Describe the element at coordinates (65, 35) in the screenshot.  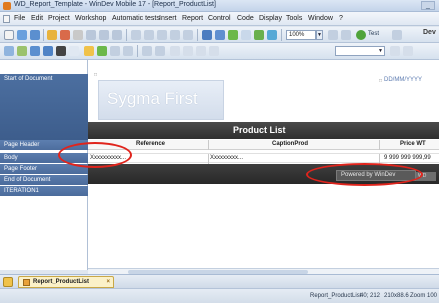
I see `undo-icon` at that location.